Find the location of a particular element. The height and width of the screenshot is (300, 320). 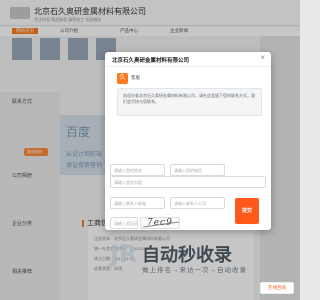

company-field: 请输入联系人公司 is located at coordinates (197, 203).